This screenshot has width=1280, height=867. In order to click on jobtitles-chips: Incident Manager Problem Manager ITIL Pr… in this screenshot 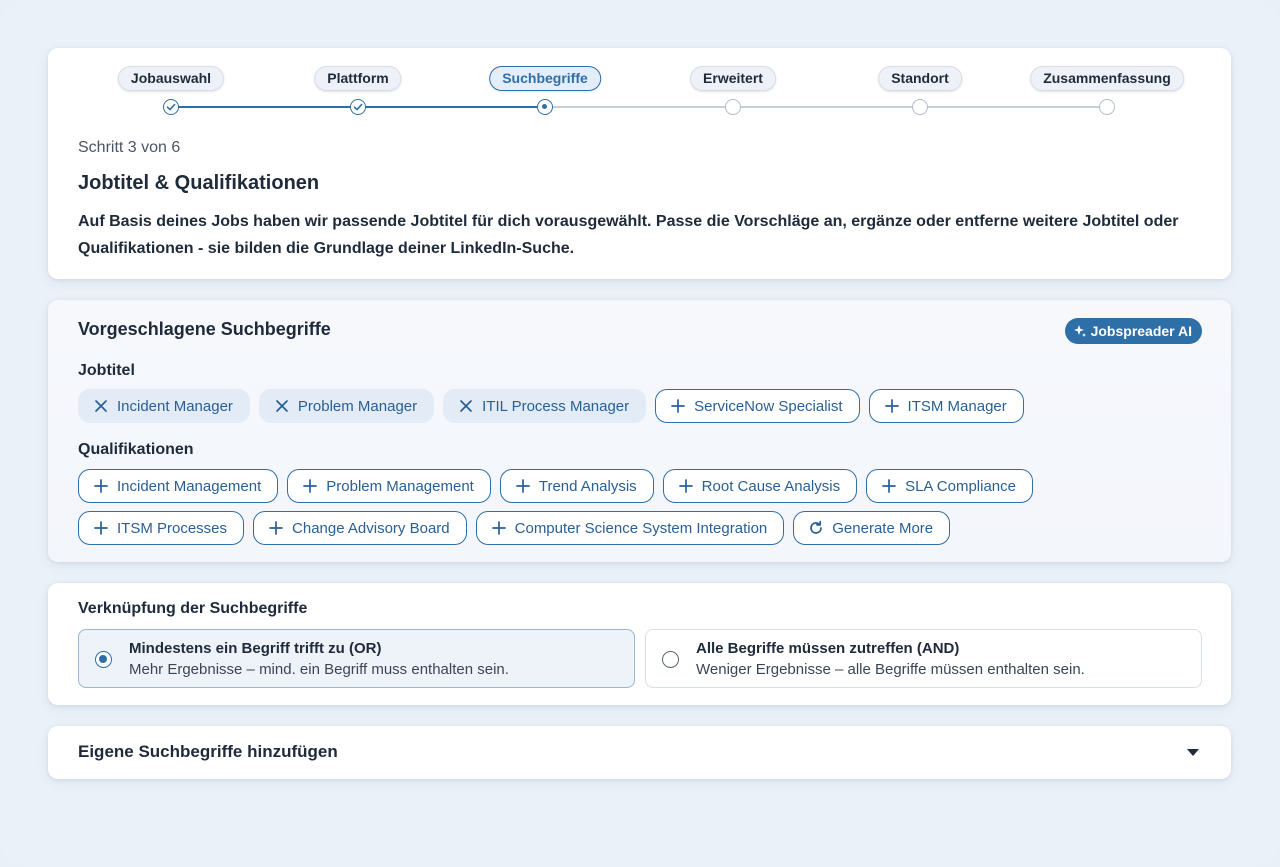, I will do `click(551, 406)`.